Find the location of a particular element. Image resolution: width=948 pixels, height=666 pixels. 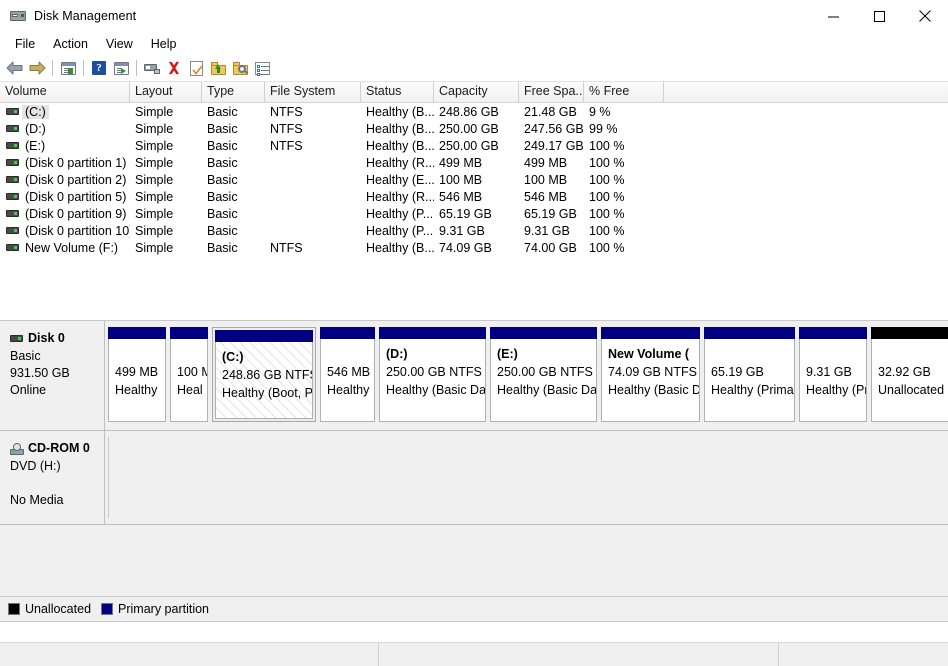

close-icon is located at coordinates (925, 16).